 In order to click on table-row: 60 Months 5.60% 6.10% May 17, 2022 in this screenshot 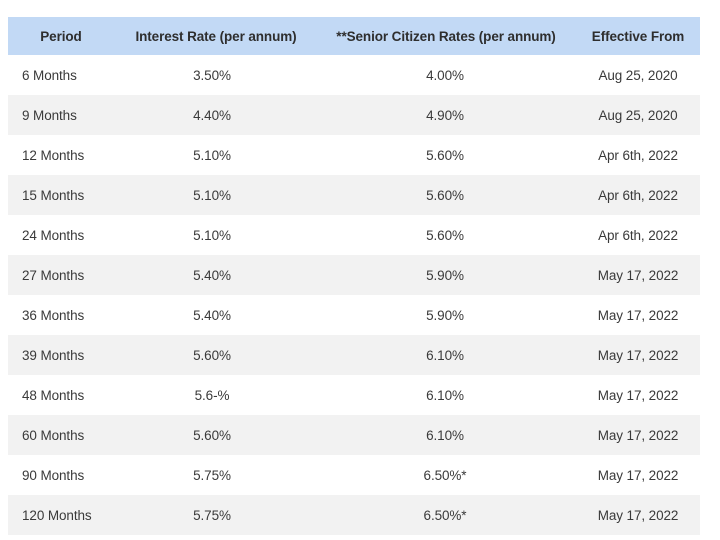, I will do `click(354, 435)`.